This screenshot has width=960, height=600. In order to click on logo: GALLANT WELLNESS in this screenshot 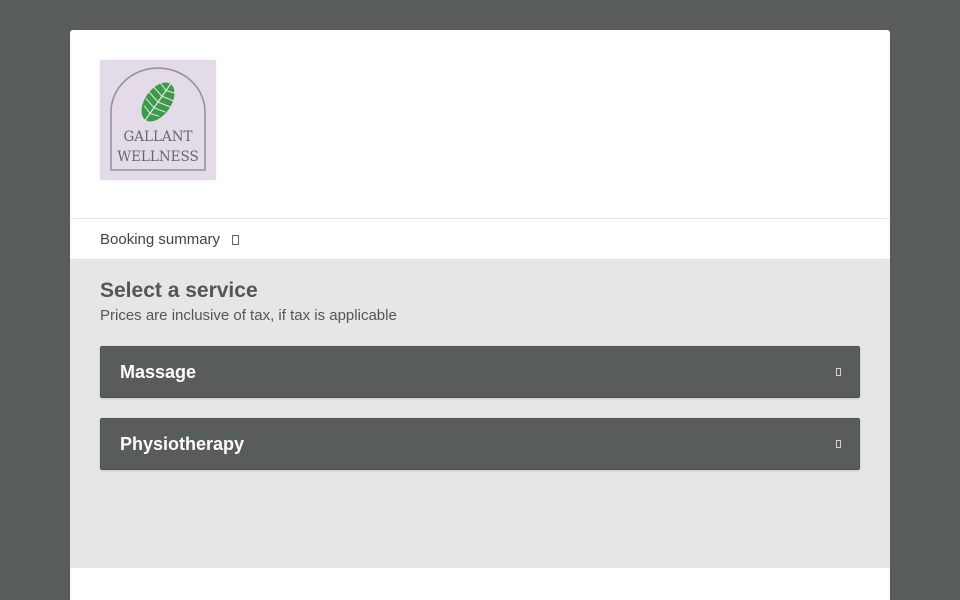, I will do `click(158, 120)`.